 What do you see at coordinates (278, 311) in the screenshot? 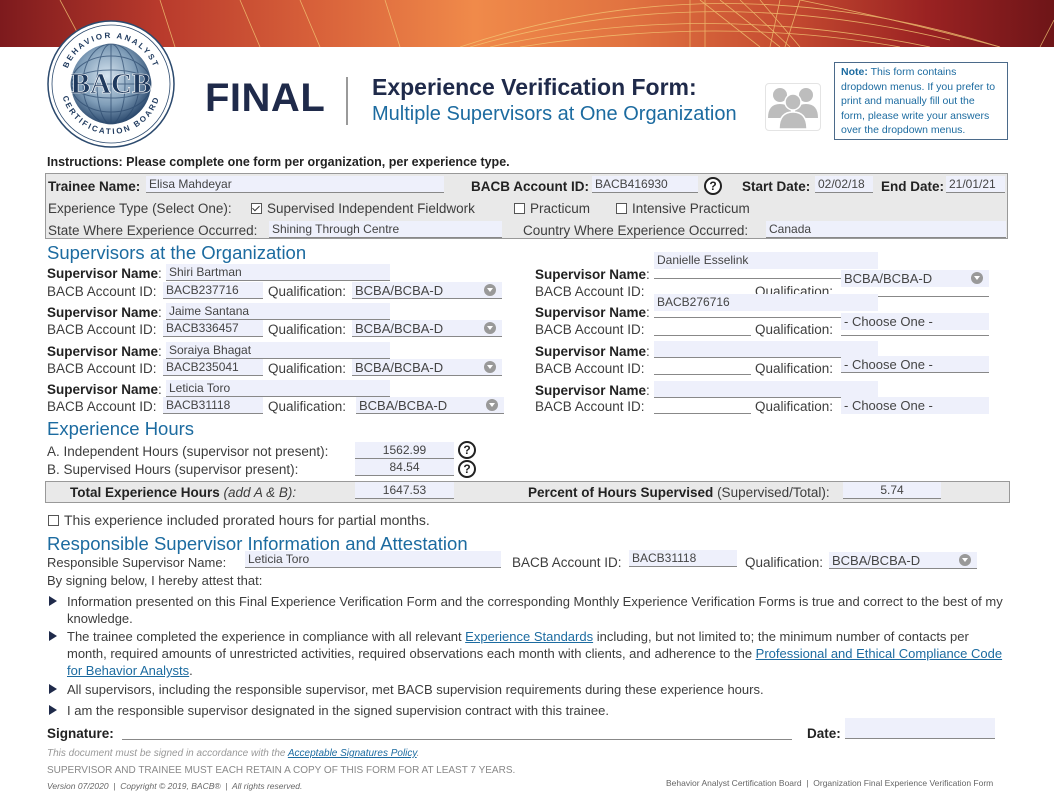
I see `supervisor-name-field: Jaime Santana` at bounding box center [278, 311].